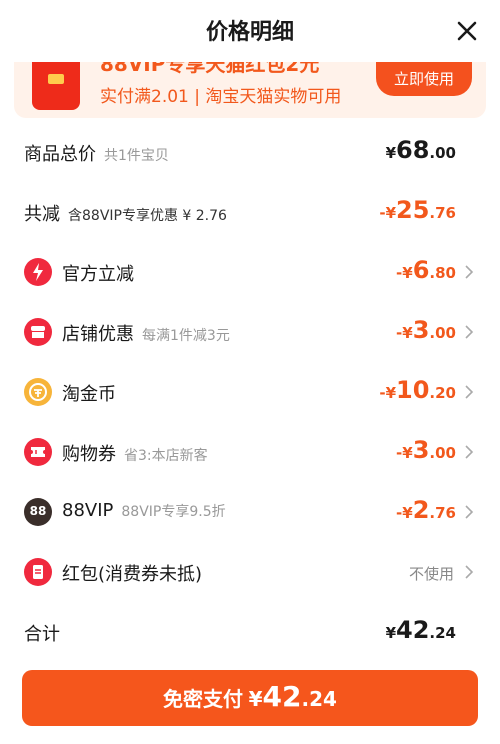 The width and height of the screenshot is (500, 744). I want to click on row-hint: 共1件宝贝, so click(136, 156).